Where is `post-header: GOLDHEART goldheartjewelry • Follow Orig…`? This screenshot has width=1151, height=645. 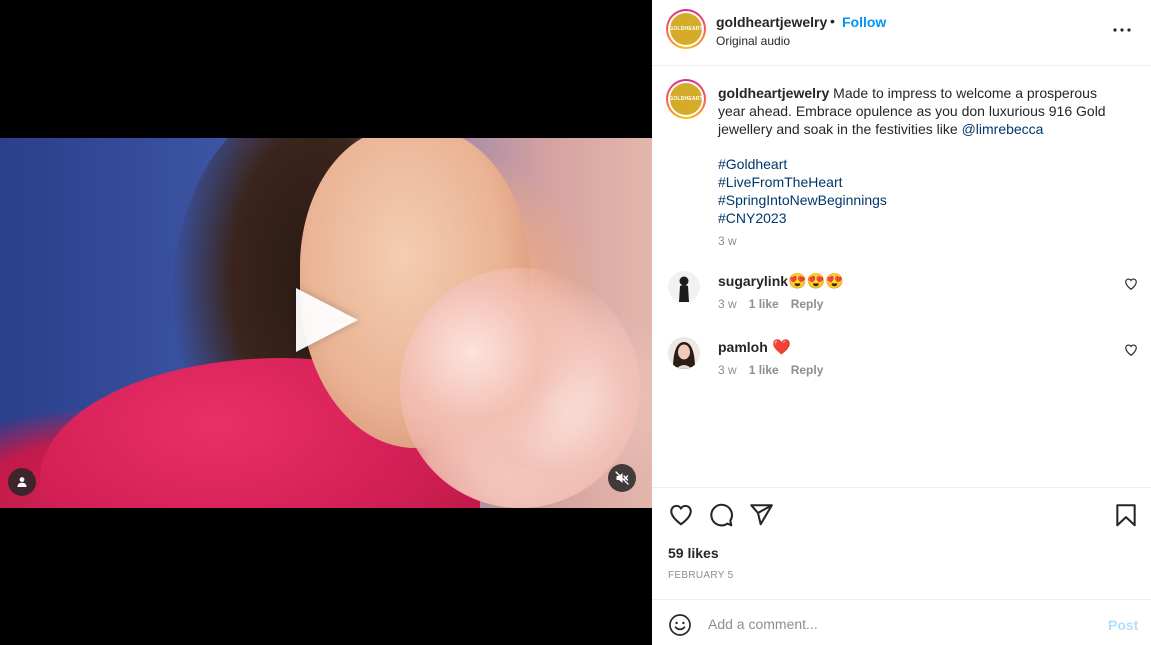
post-header: GOLDHEART goldheartjewelry • Follow Orig… is located at coordinates (901, 33).